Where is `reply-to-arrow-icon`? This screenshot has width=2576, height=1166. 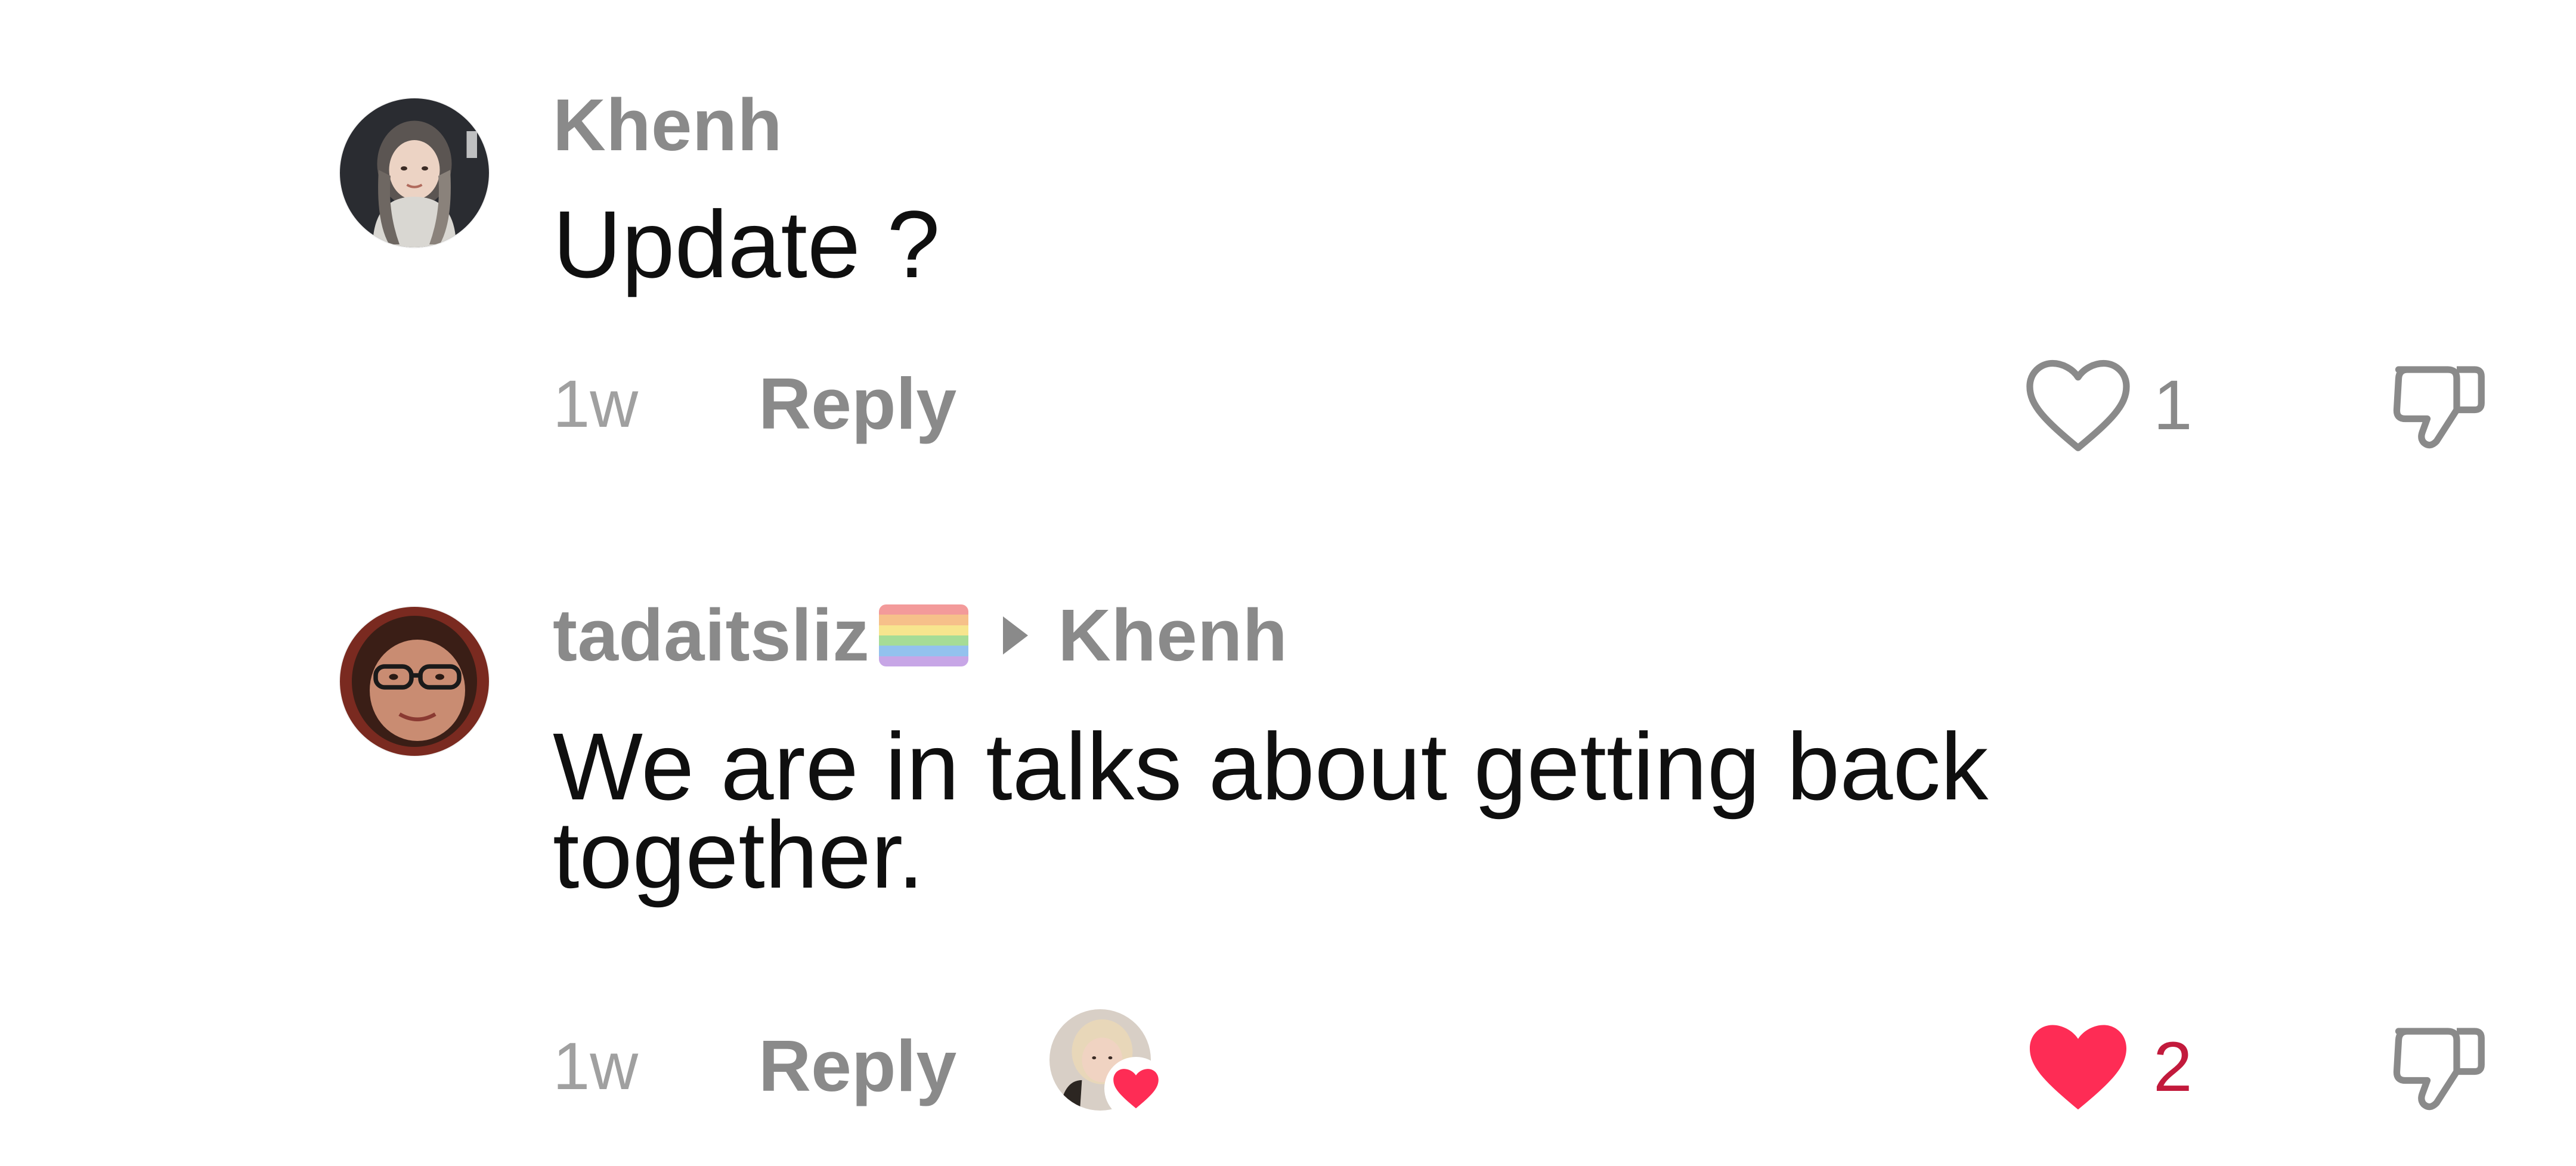 reply-to-arrow-icon is located at coordinates (1016, 635).